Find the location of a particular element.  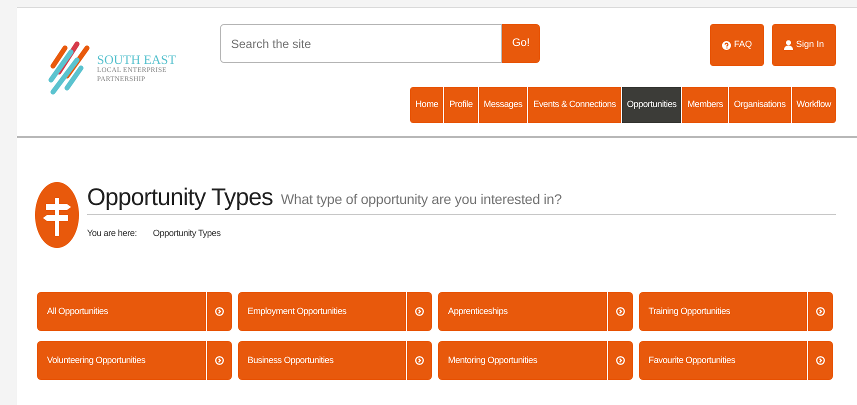

nav-tab: Organisations is located at coordinates (759, 105).